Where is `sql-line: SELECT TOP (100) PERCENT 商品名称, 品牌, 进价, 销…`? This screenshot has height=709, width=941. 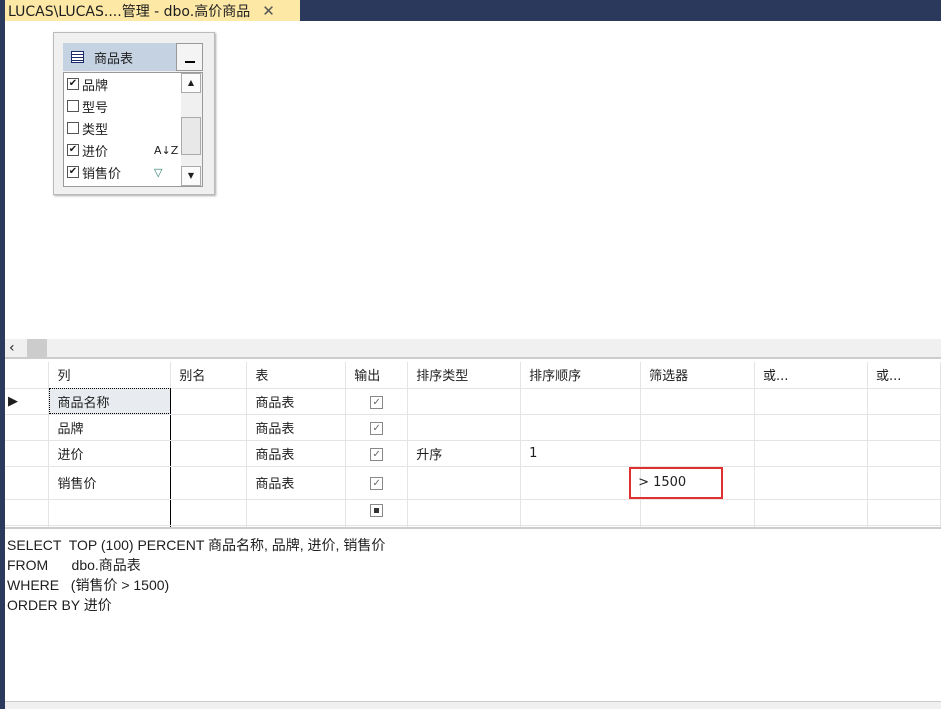
sql-line: SELECT TOP (100) PERCENT 商品名称, 品牌, 进价, 销… is located at coordinates (196, 545).